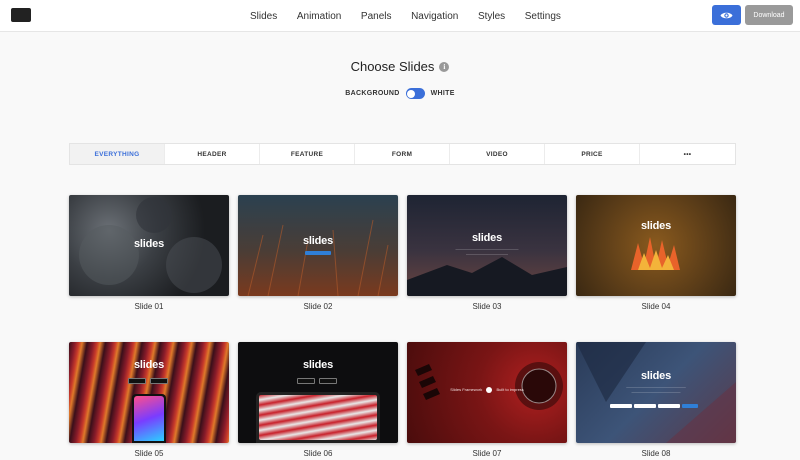  I want to click on nav-panels: Panels, so click(376, 16).